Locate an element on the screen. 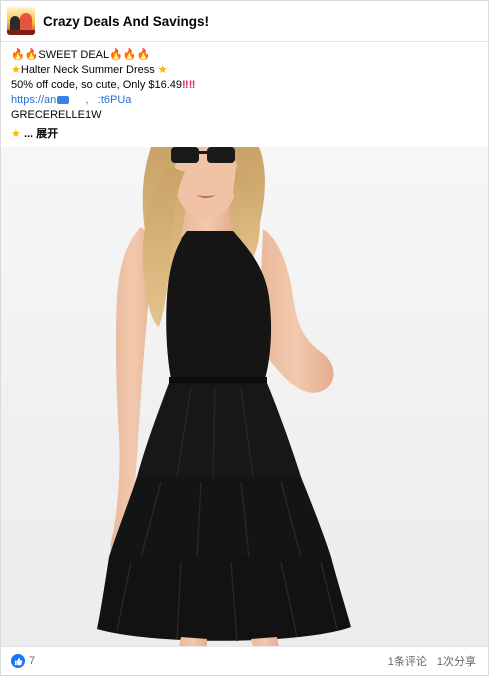  post-header: Crazy Deals And Savings! is located at coordinates (244, 21).